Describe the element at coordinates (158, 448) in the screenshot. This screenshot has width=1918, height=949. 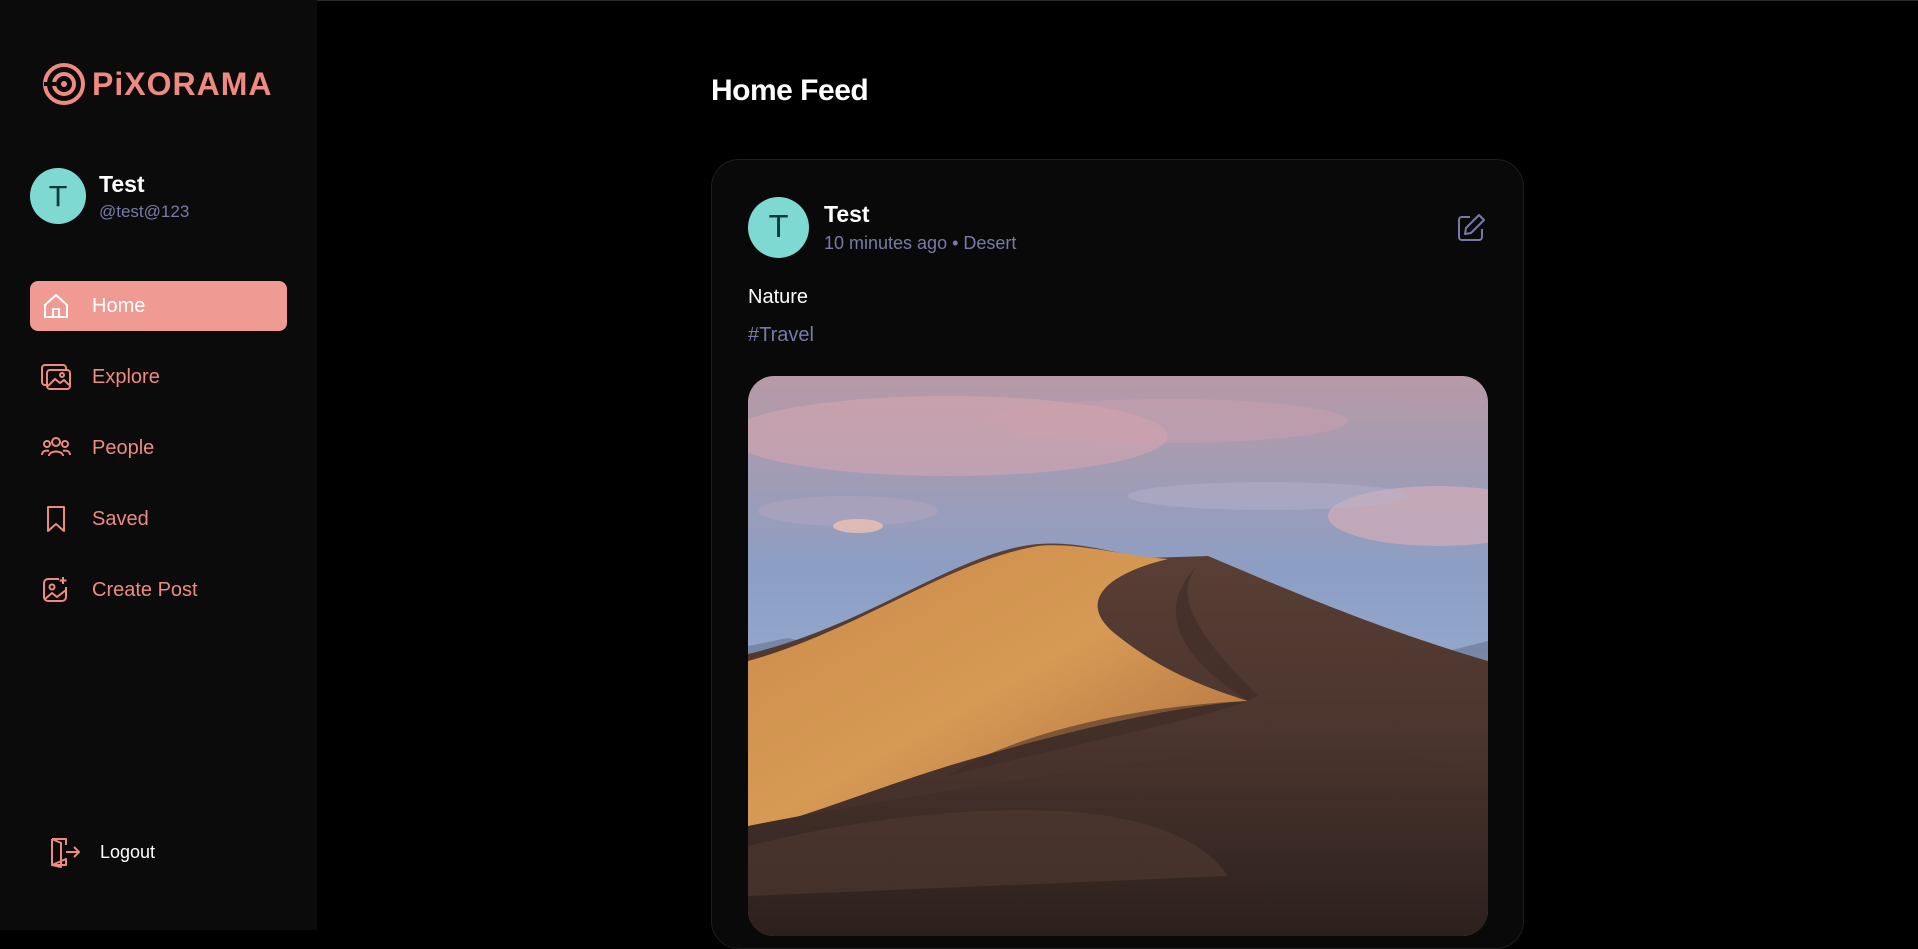
I see `sidebar-item-people: People` at that location.